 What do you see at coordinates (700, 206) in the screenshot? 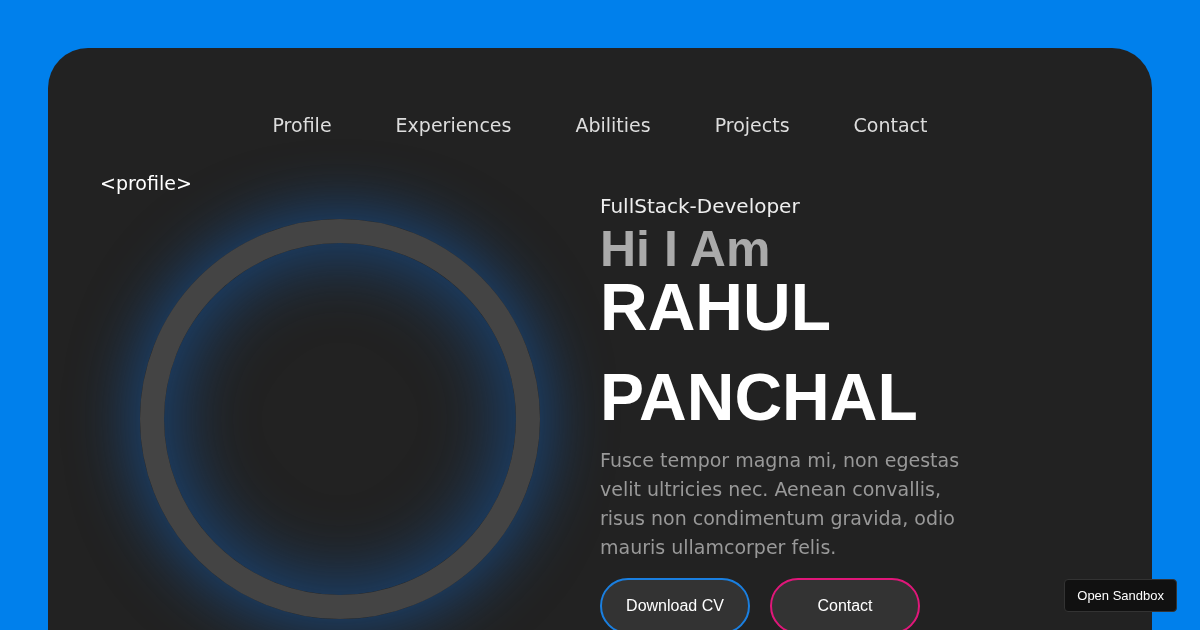
I see `subtitle: FullStack-Developer` at bounding box center [700, 206].